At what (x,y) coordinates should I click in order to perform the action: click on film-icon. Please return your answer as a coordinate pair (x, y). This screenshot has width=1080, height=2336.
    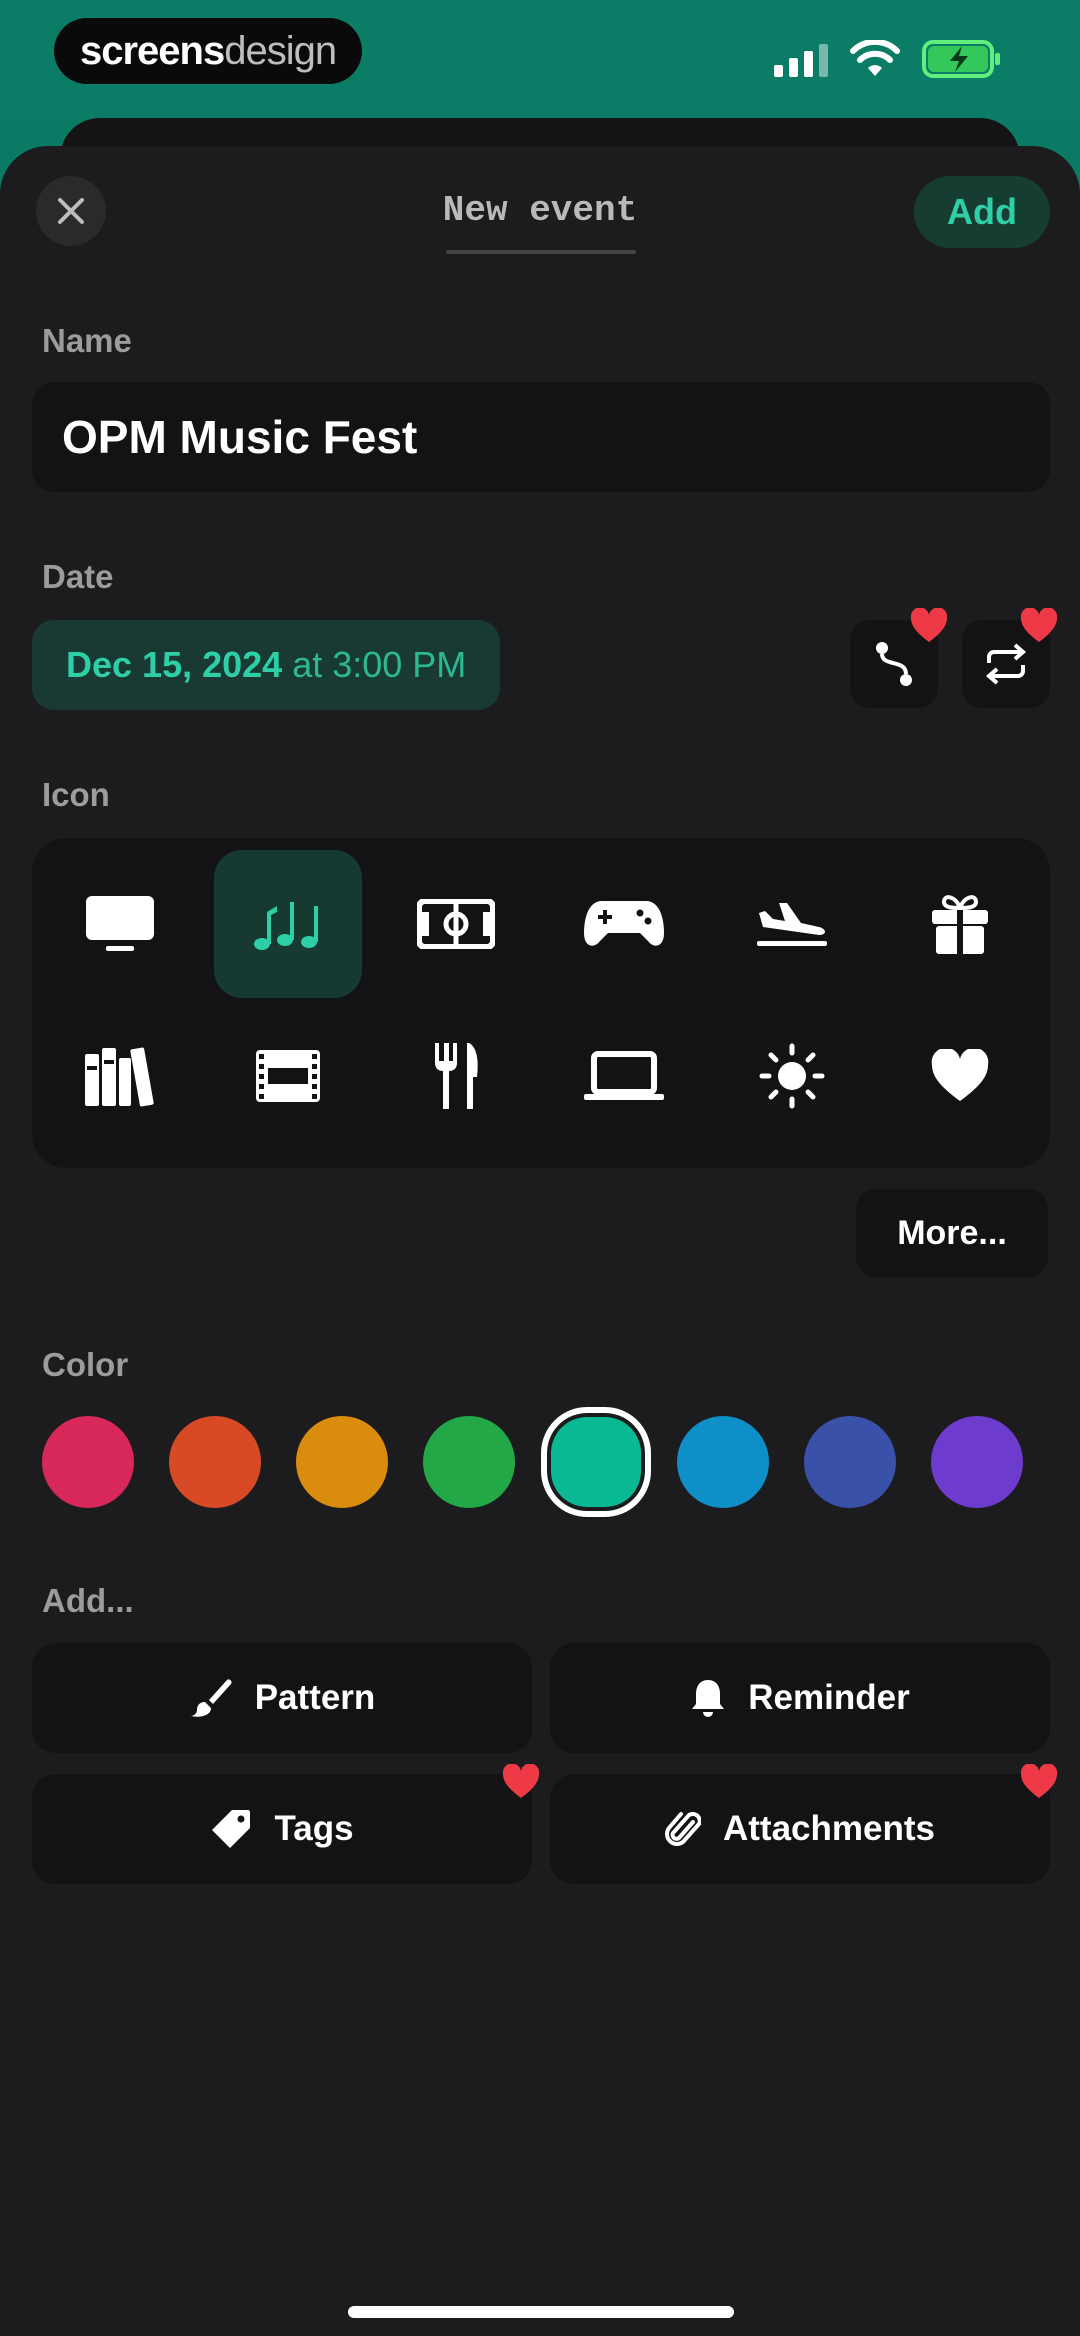
    Looking at the image, I should click on (288, 1076).